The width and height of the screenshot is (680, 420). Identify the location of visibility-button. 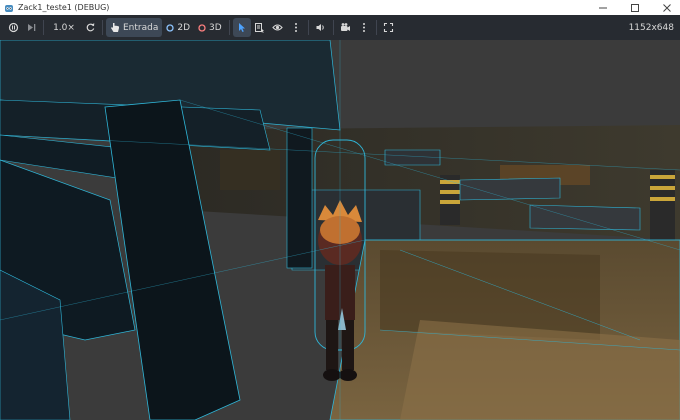
(278, 27).